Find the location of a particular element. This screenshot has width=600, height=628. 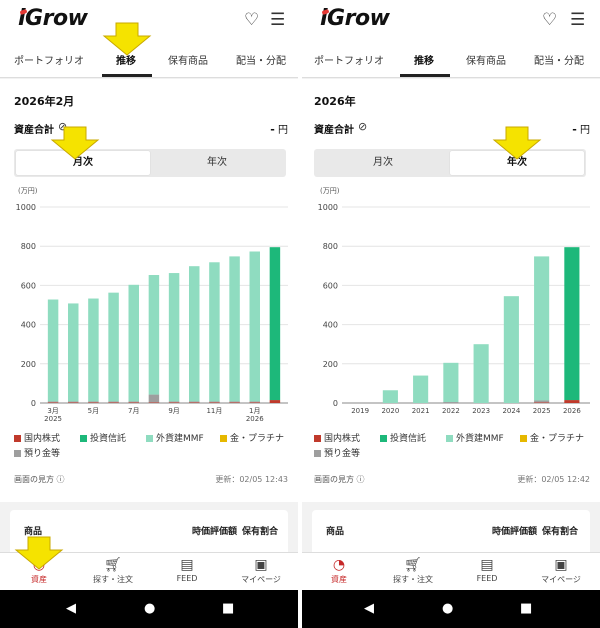

x-tick-label: 5月 is located at coordinates (93, 411).